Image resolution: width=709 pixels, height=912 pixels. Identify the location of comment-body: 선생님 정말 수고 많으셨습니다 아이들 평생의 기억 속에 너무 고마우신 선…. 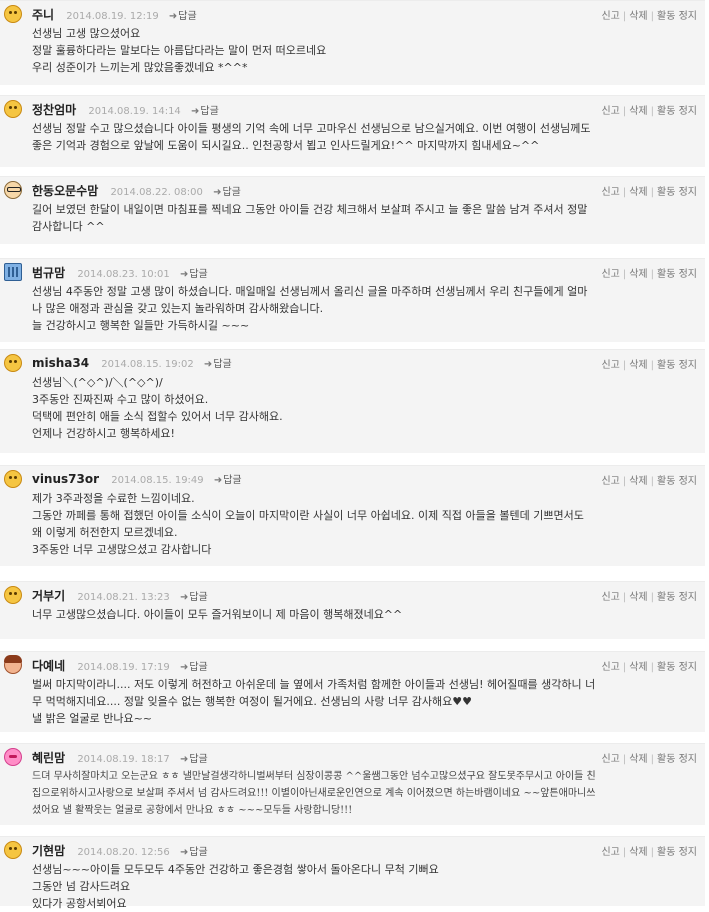
(363, 137).